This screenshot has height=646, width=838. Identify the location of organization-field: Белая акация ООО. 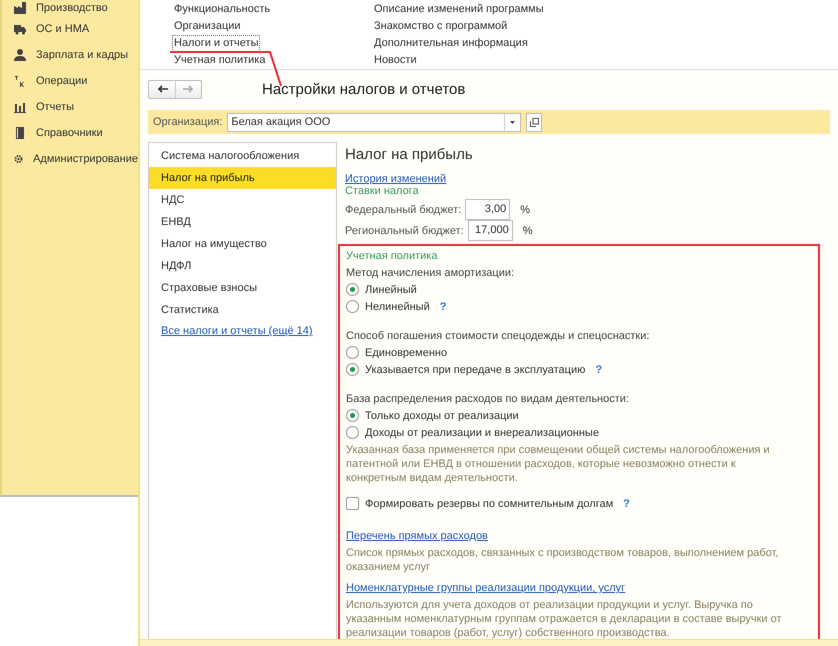
(374, 122).